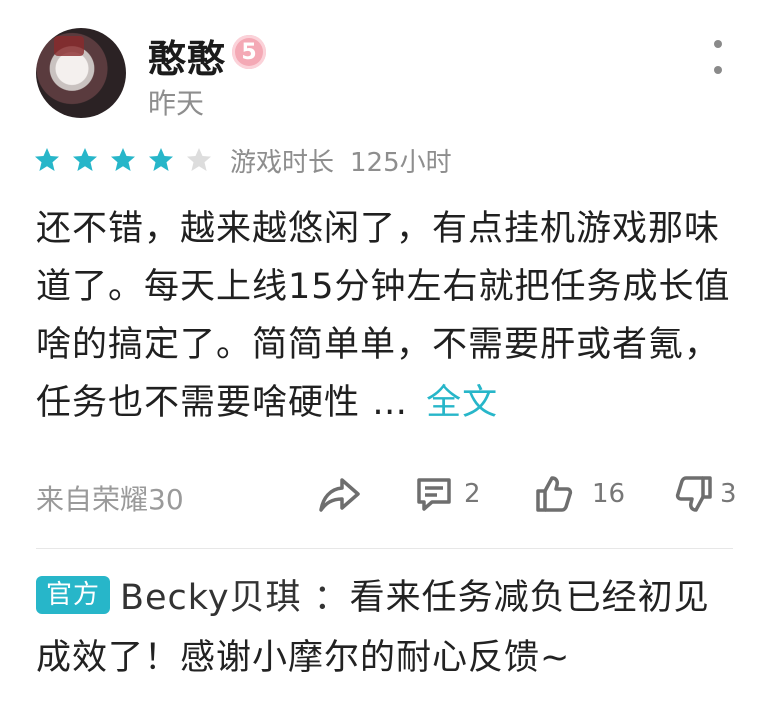 The image size is (769, 707). What do you see at coordinates (728, 494) in the screenshot?
I see `dislike-count: 3` at bounding box center [728, 494].